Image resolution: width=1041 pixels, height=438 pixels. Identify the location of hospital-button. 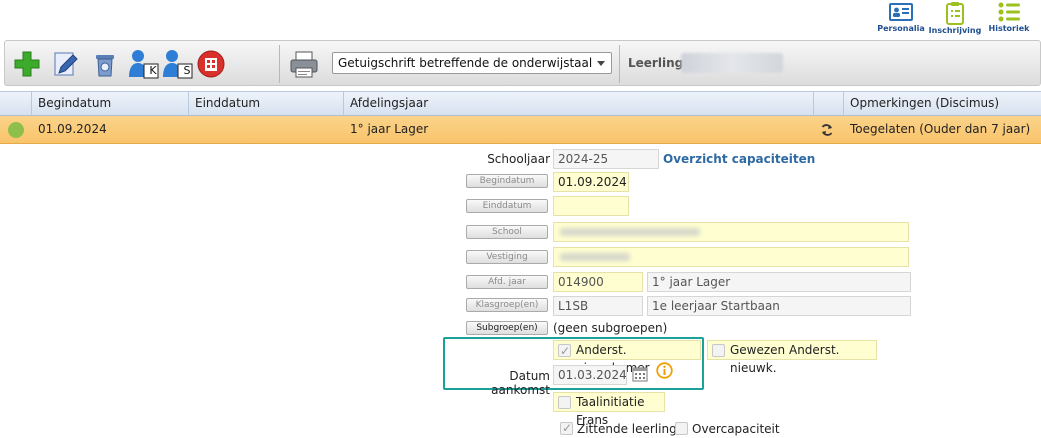
(211, 64).